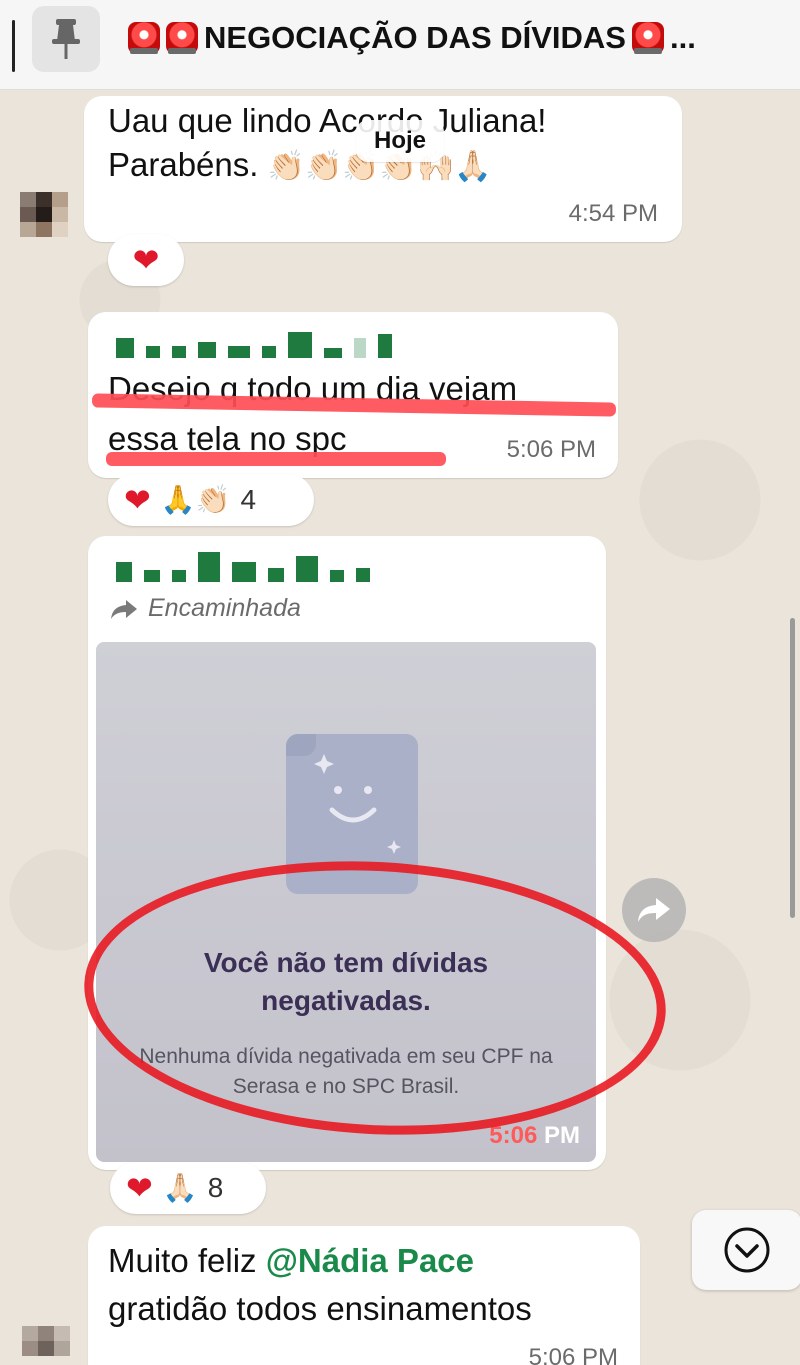 Image resolution: width=800 pixels, height=1365 pixels. What do you see at coordinates (276, 459) in the screenshot?
I see `red-highlight-underline` at bounding box center [276, 459].